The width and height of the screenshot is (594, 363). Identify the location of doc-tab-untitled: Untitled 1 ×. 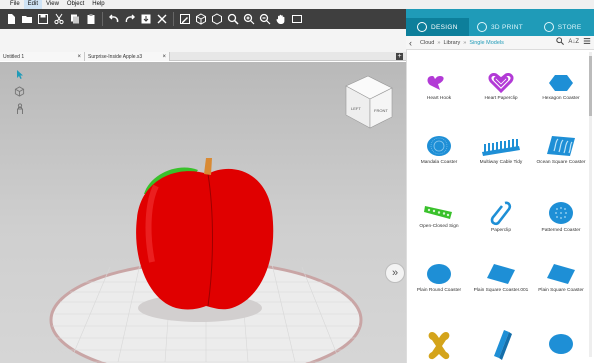
(42, 56).